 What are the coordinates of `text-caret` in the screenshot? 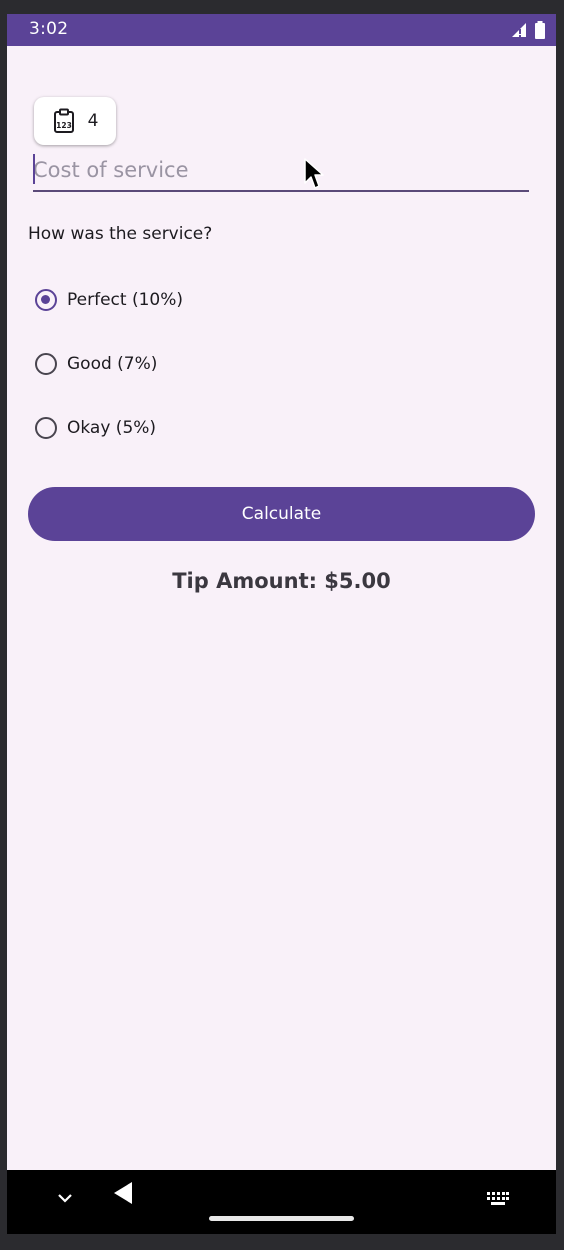 It's located at (34, 169).